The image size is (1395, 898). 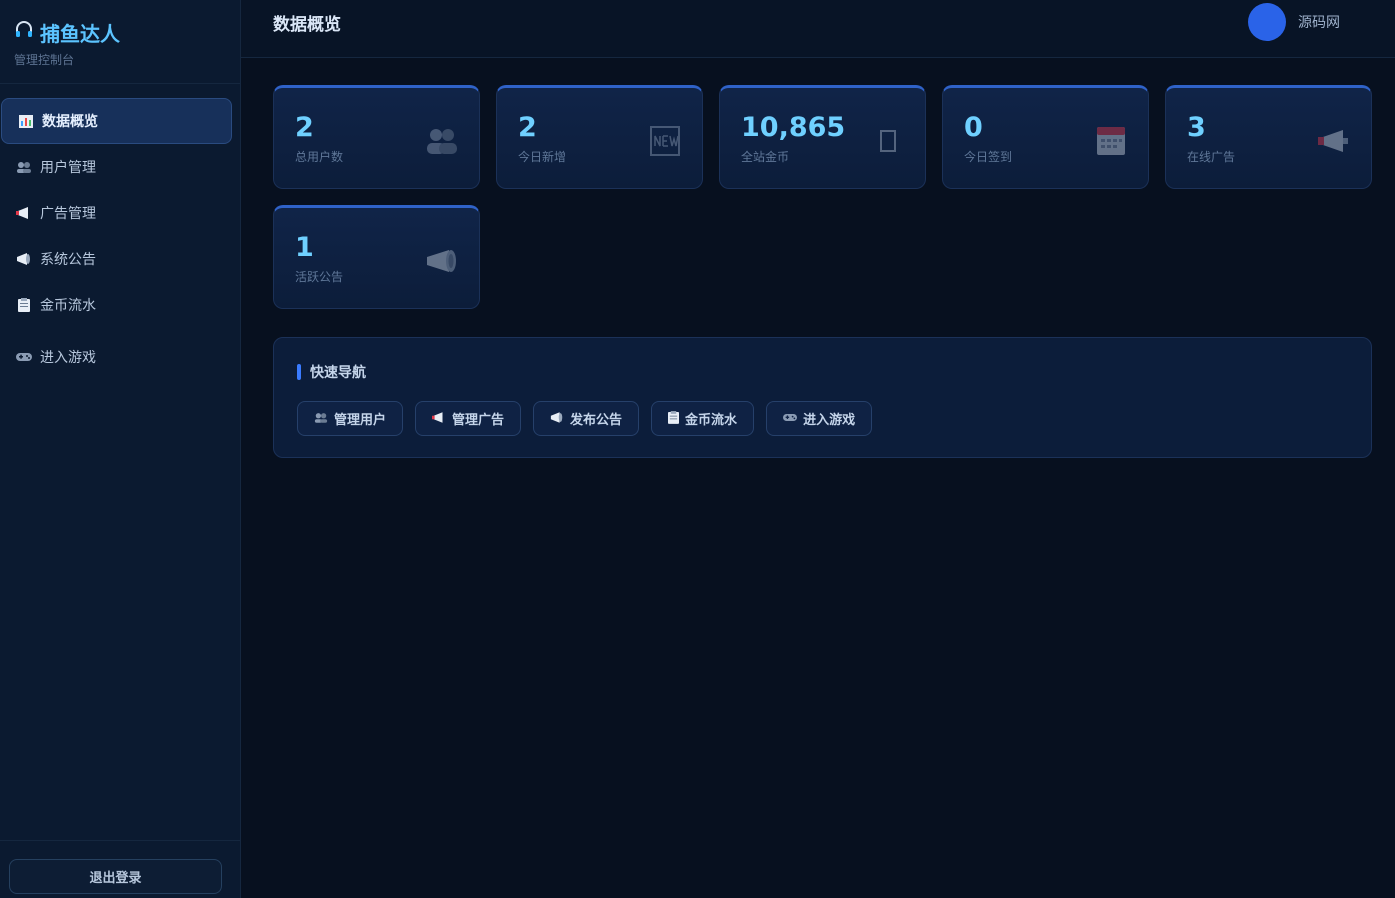 I want to click on brand-subtitle: 管理控制台, so click(x=44, y=60).